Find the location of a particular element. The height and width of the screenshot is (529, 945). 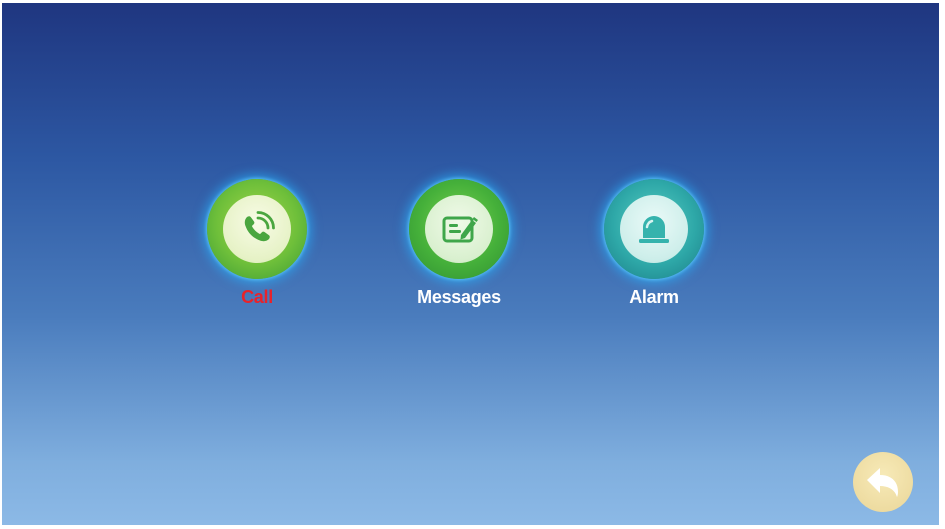

call-icon-button is located at coordinates (257, 229).